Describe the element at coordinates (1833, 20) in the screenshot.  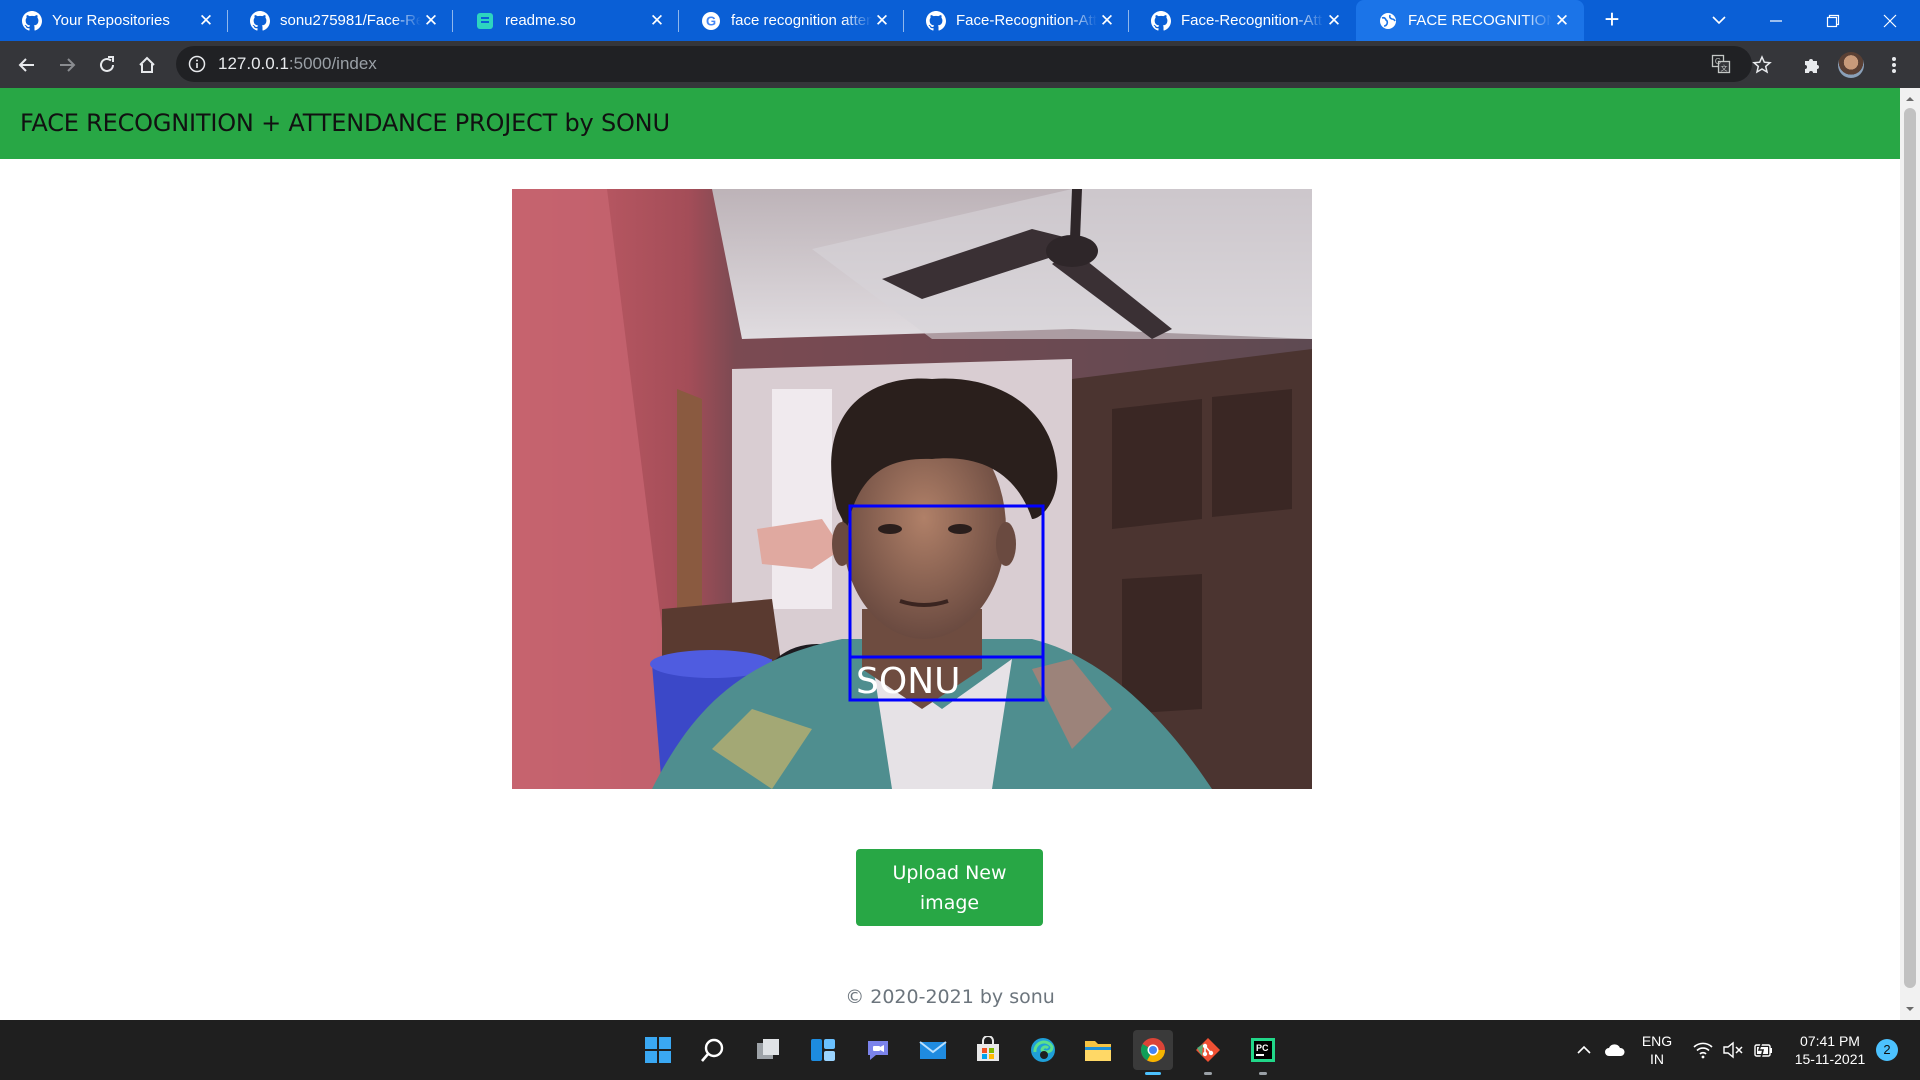
I see `restore-icon` at that location.